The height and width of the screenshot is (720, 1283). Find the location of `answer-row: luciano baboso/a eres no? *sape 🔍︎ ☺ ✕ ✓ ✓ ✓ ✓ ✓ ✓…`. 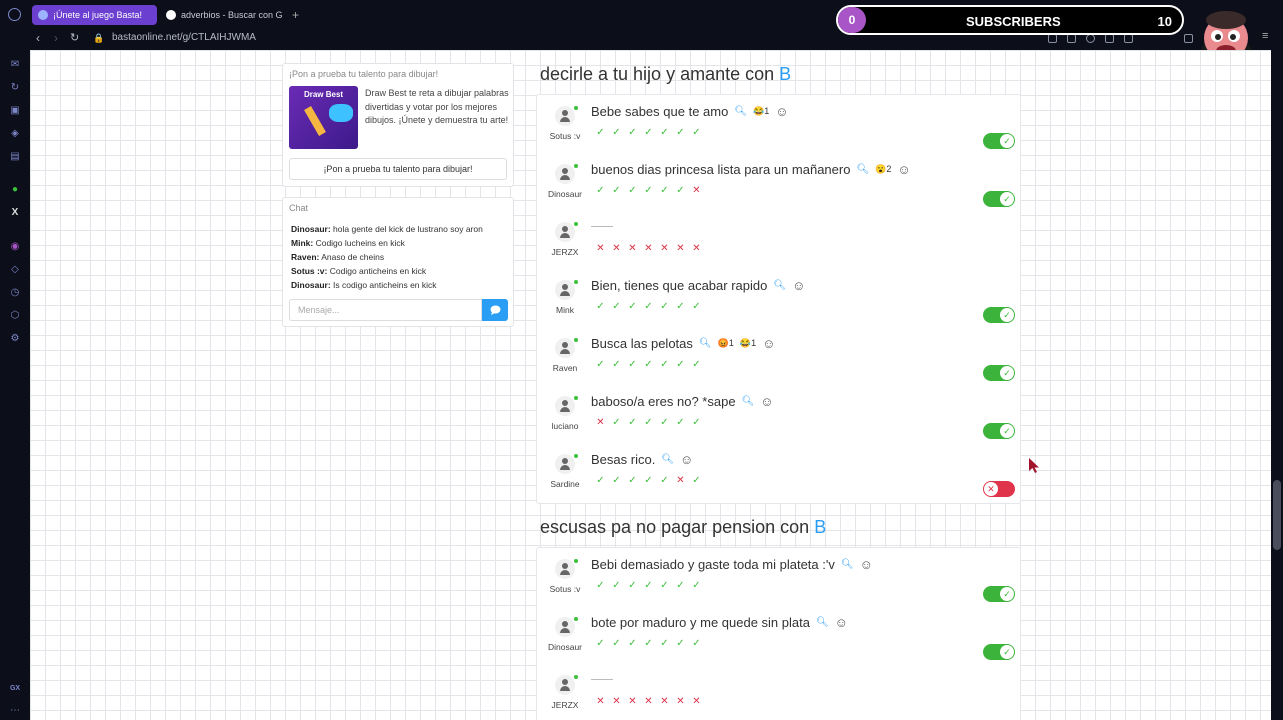

answer-row: luciano baboso/a eres no? *sape 🔍︎ ☺ ✕ ✓ ✓ ✓ ✓ ✓ ✓… is located at coordinates (778, 416).